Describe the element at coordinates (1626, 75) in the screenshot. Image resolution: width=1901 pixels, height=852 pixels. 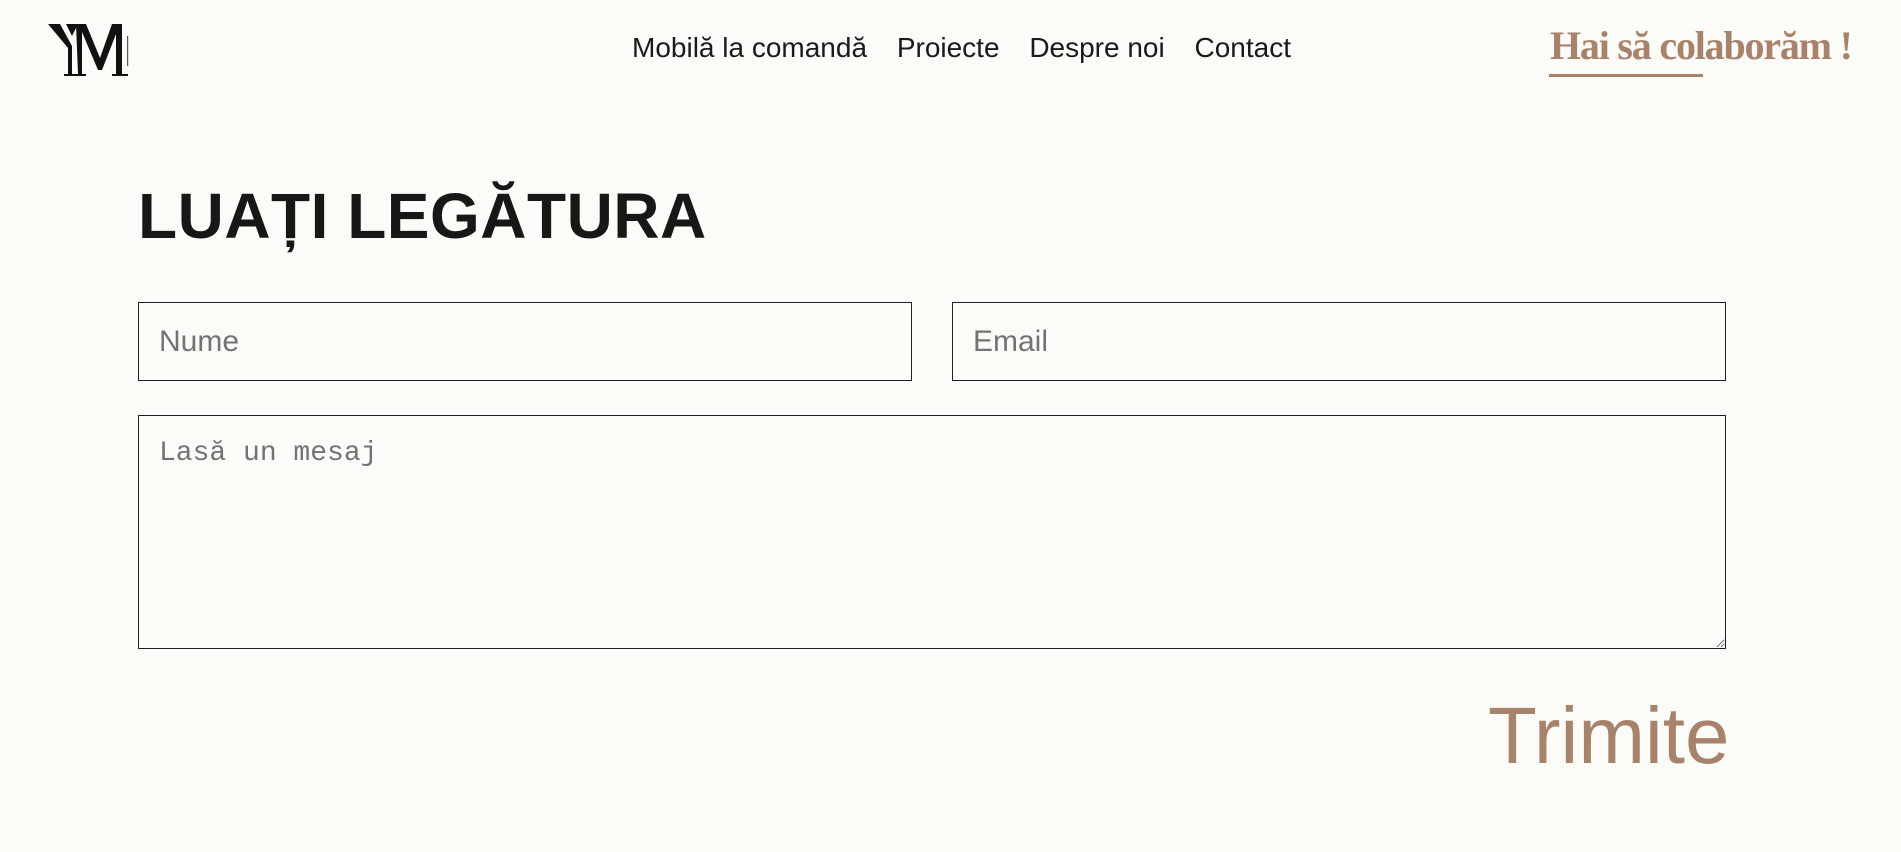
I see `cta-underline` at that location.